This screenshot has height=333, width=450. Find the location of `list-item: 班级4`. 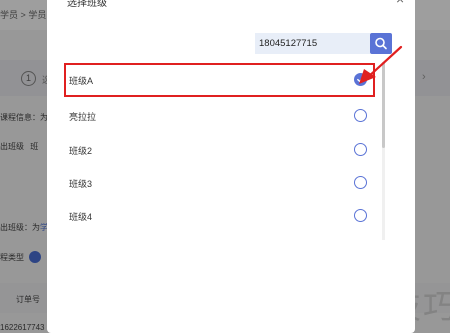

list-item: 班级4 is located at coordinates (223, 214).